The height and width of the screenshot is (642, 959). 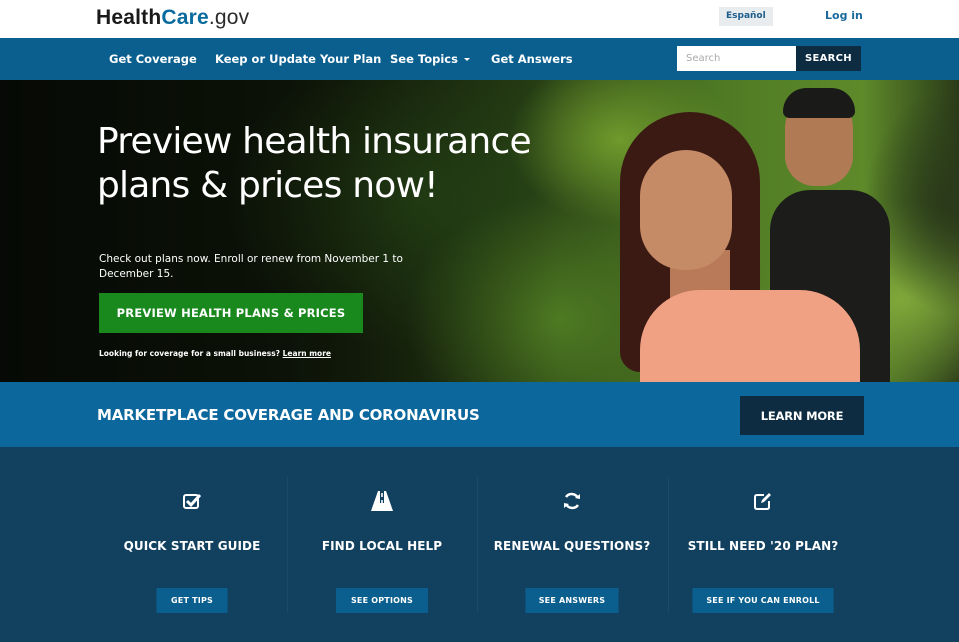 What do you see at coordinates (736, 58) in the screenshot?
I see `search-input` at bounding box center [736, 58].